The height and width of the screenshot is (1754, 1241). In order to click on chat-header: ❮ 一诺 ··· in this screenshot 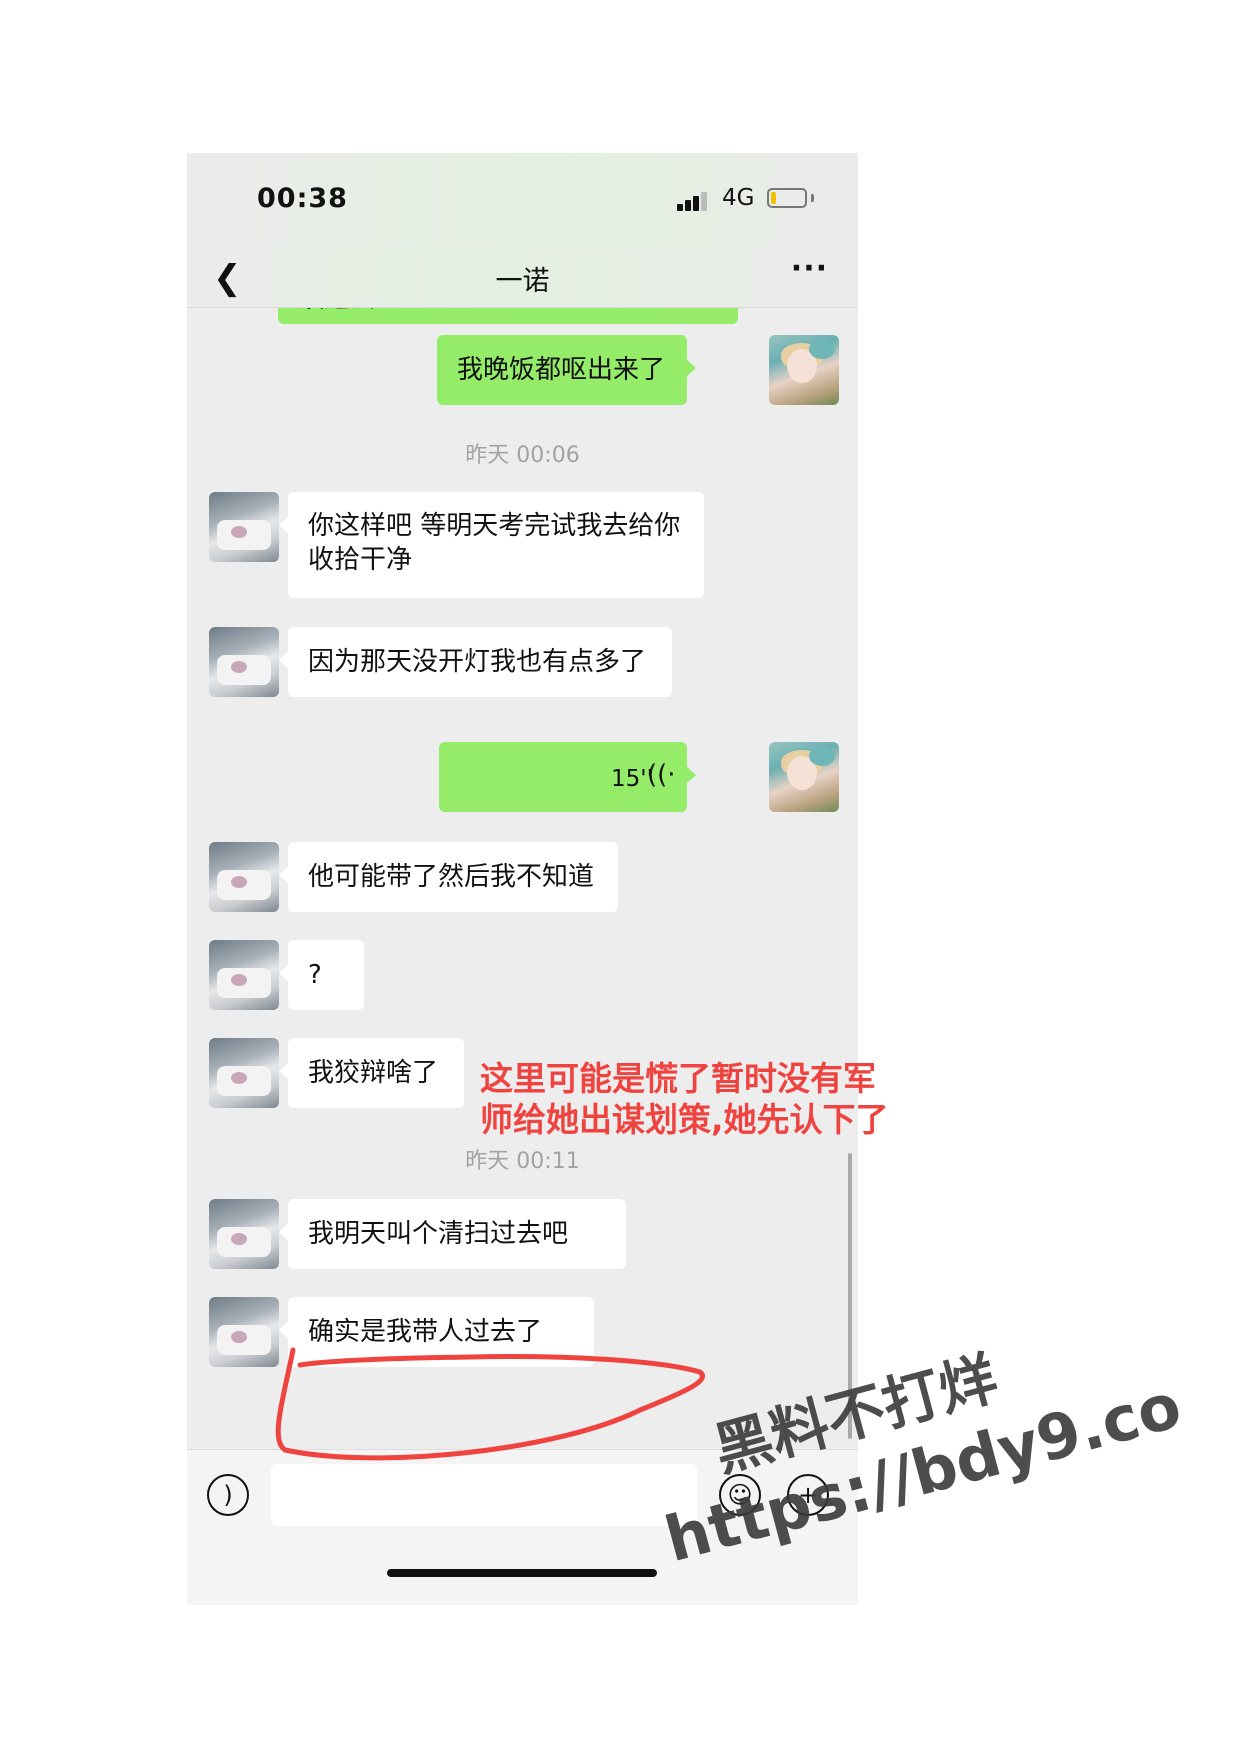, I will do `click(522, 278)`.